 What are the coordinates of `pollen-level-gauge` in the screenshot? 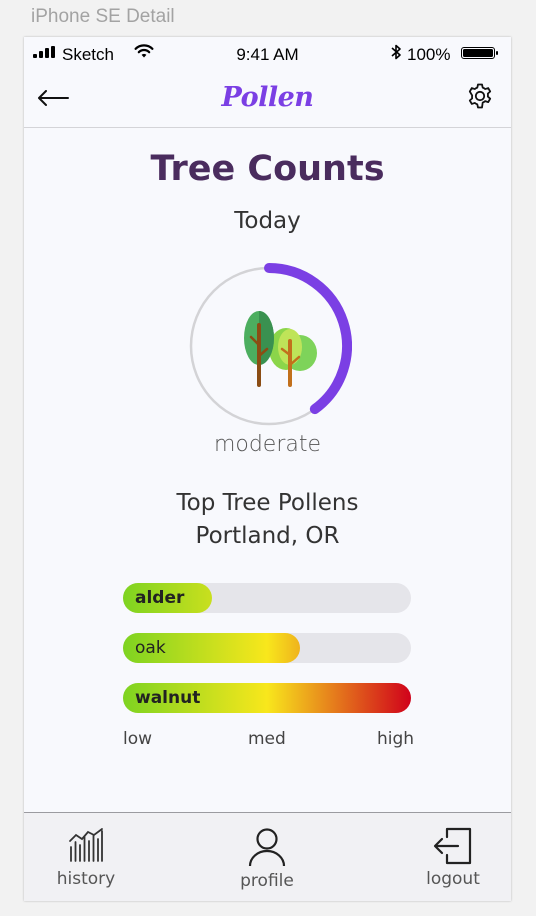 It's located at (270, 344).